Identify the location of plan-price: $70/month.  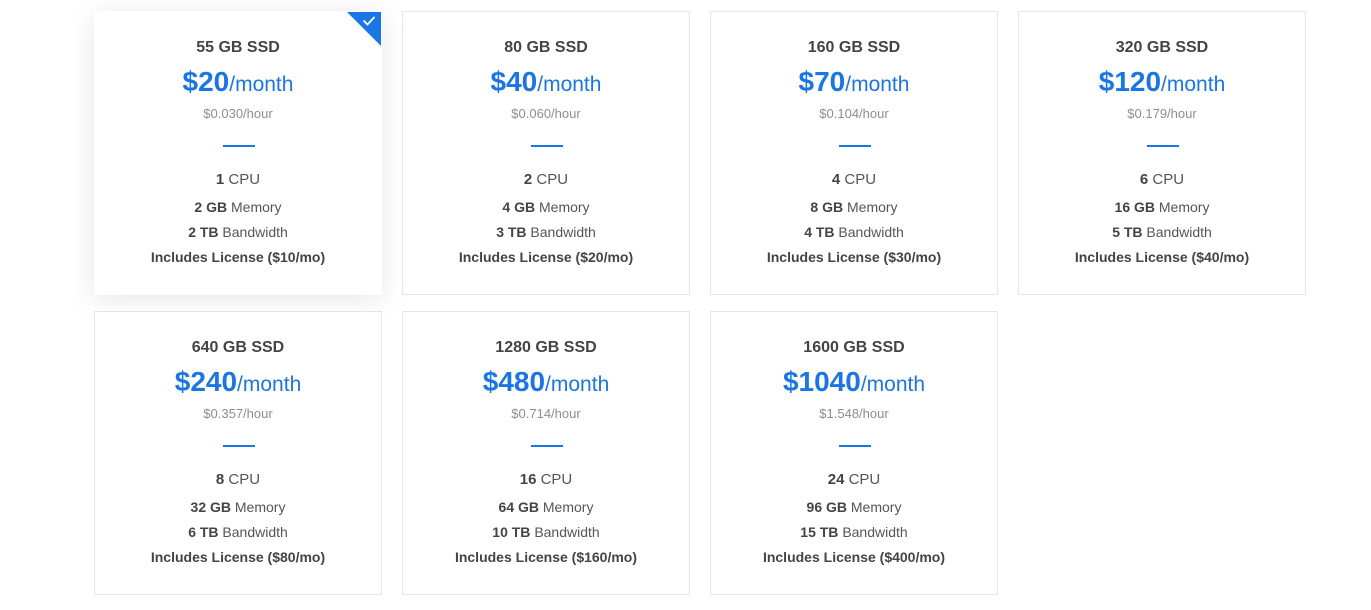
(854, 84).